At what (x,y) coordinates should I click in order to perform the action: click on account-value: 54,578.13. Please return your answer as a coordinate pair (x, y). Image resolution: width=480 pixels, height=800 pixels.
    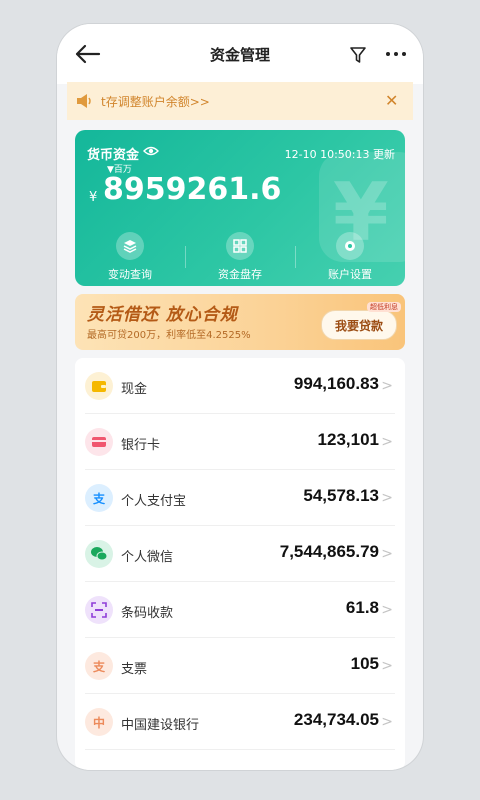
    Looking at the image, I should click on (341, 495).